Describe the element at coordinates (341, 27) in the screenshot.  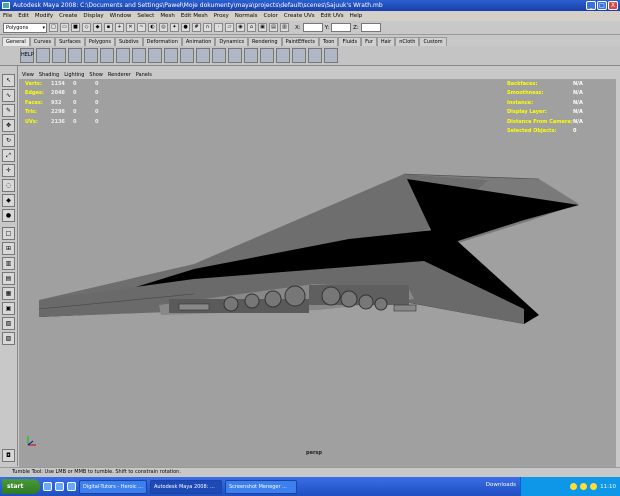
I see `y-field` at that location.